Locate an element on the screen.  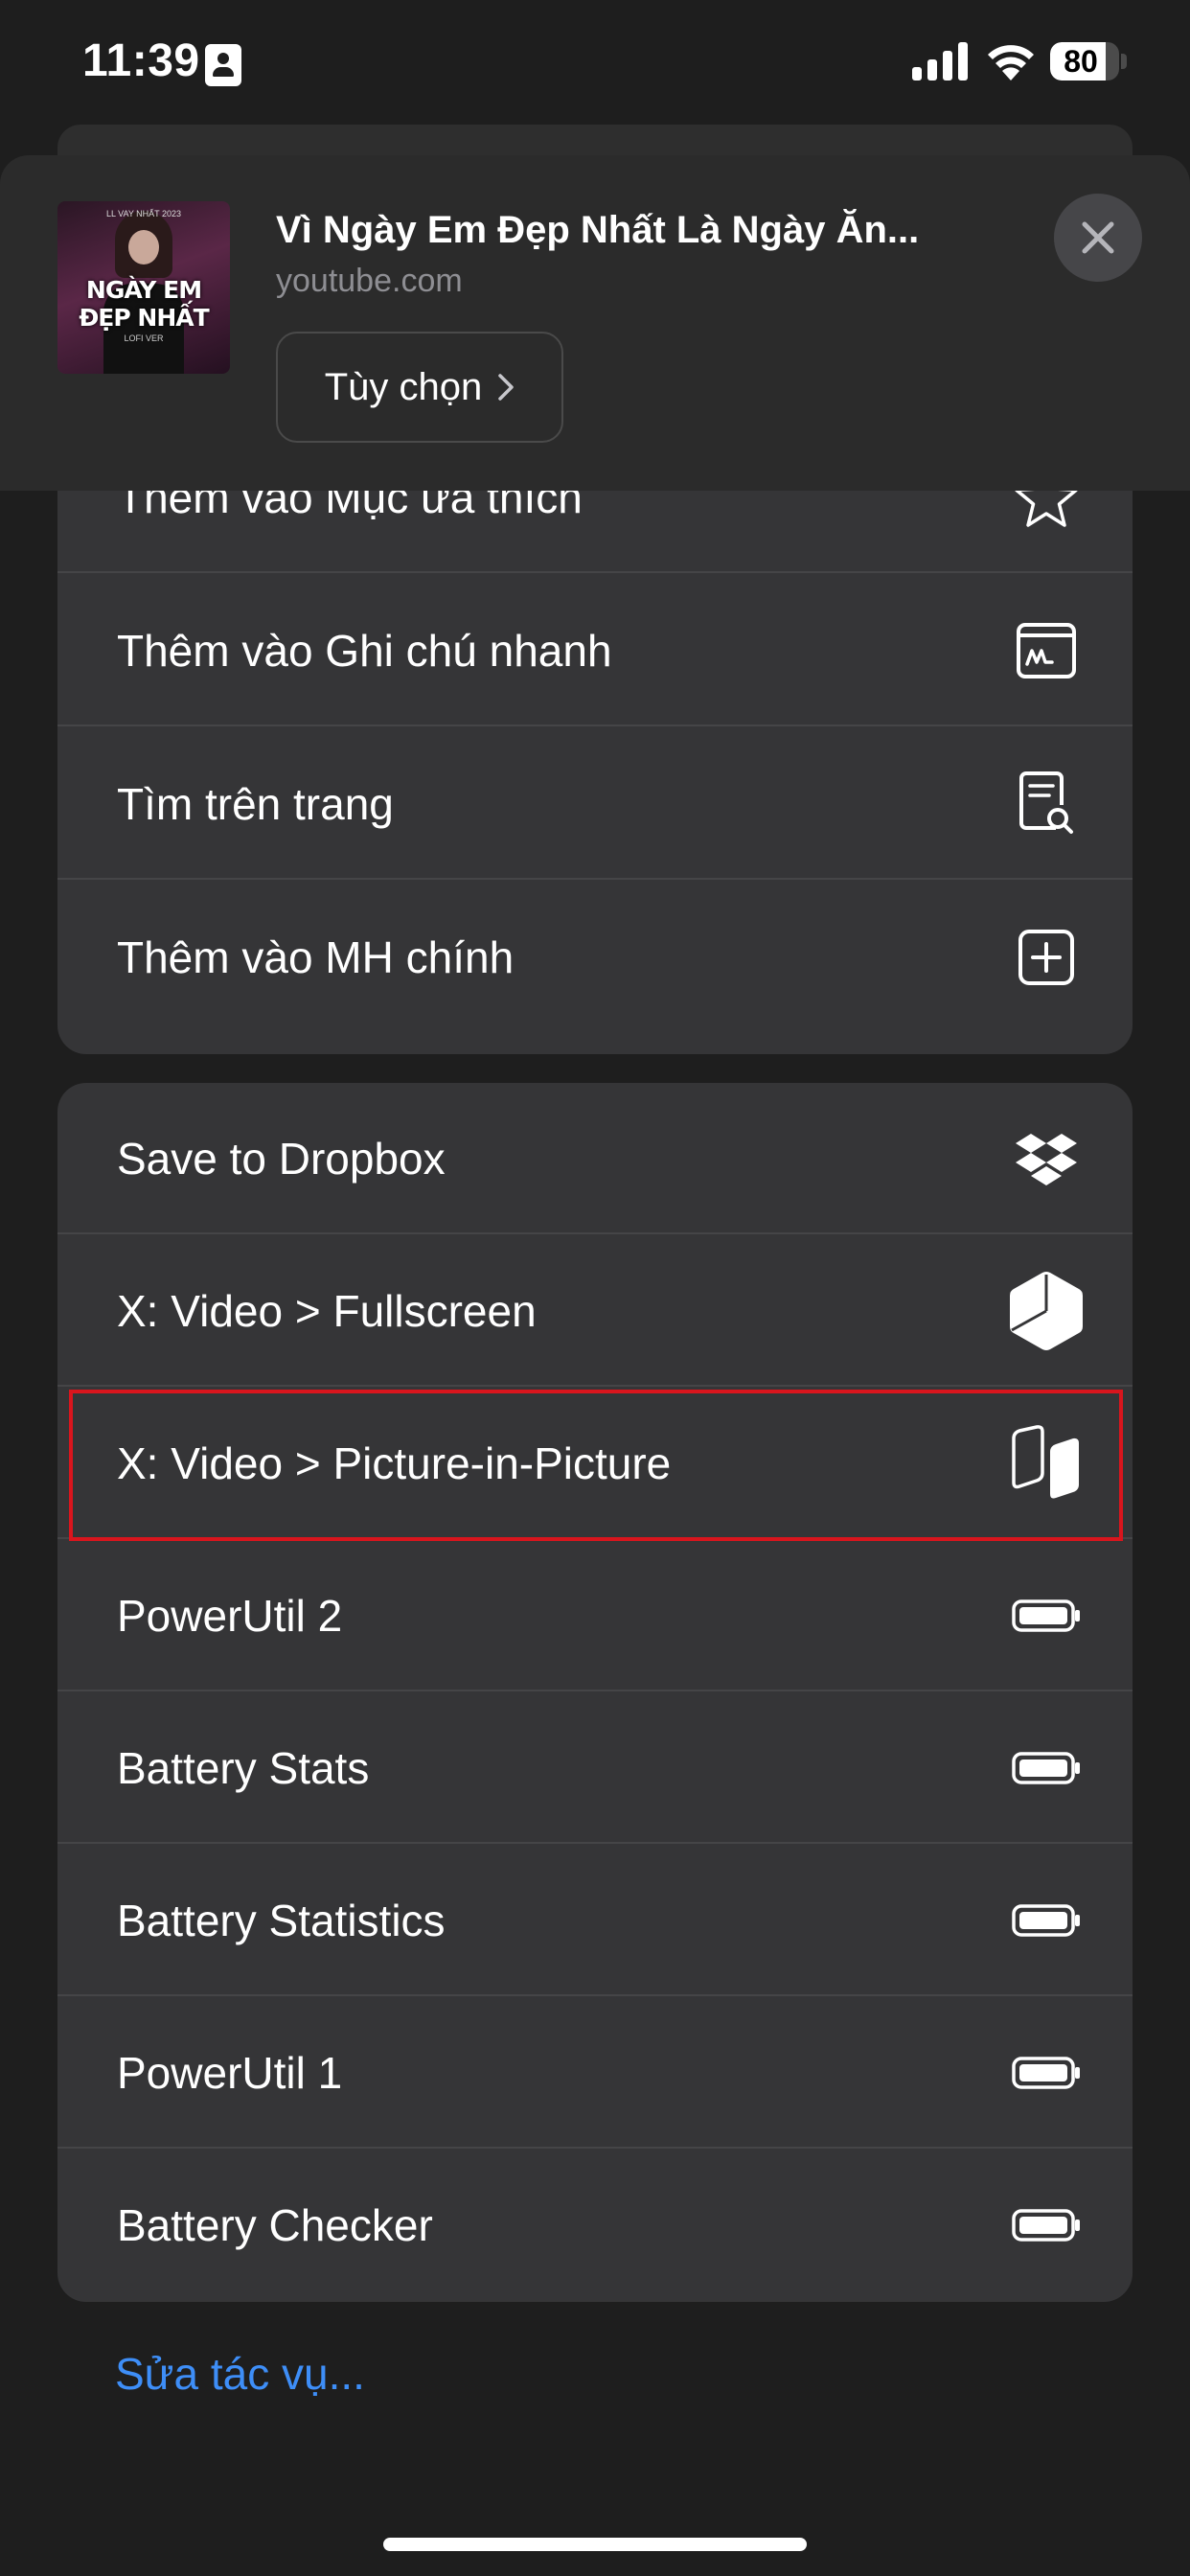
thumbnail-top-text: LL VAY NHẤT 2023 is located at coordinates (144, 213).